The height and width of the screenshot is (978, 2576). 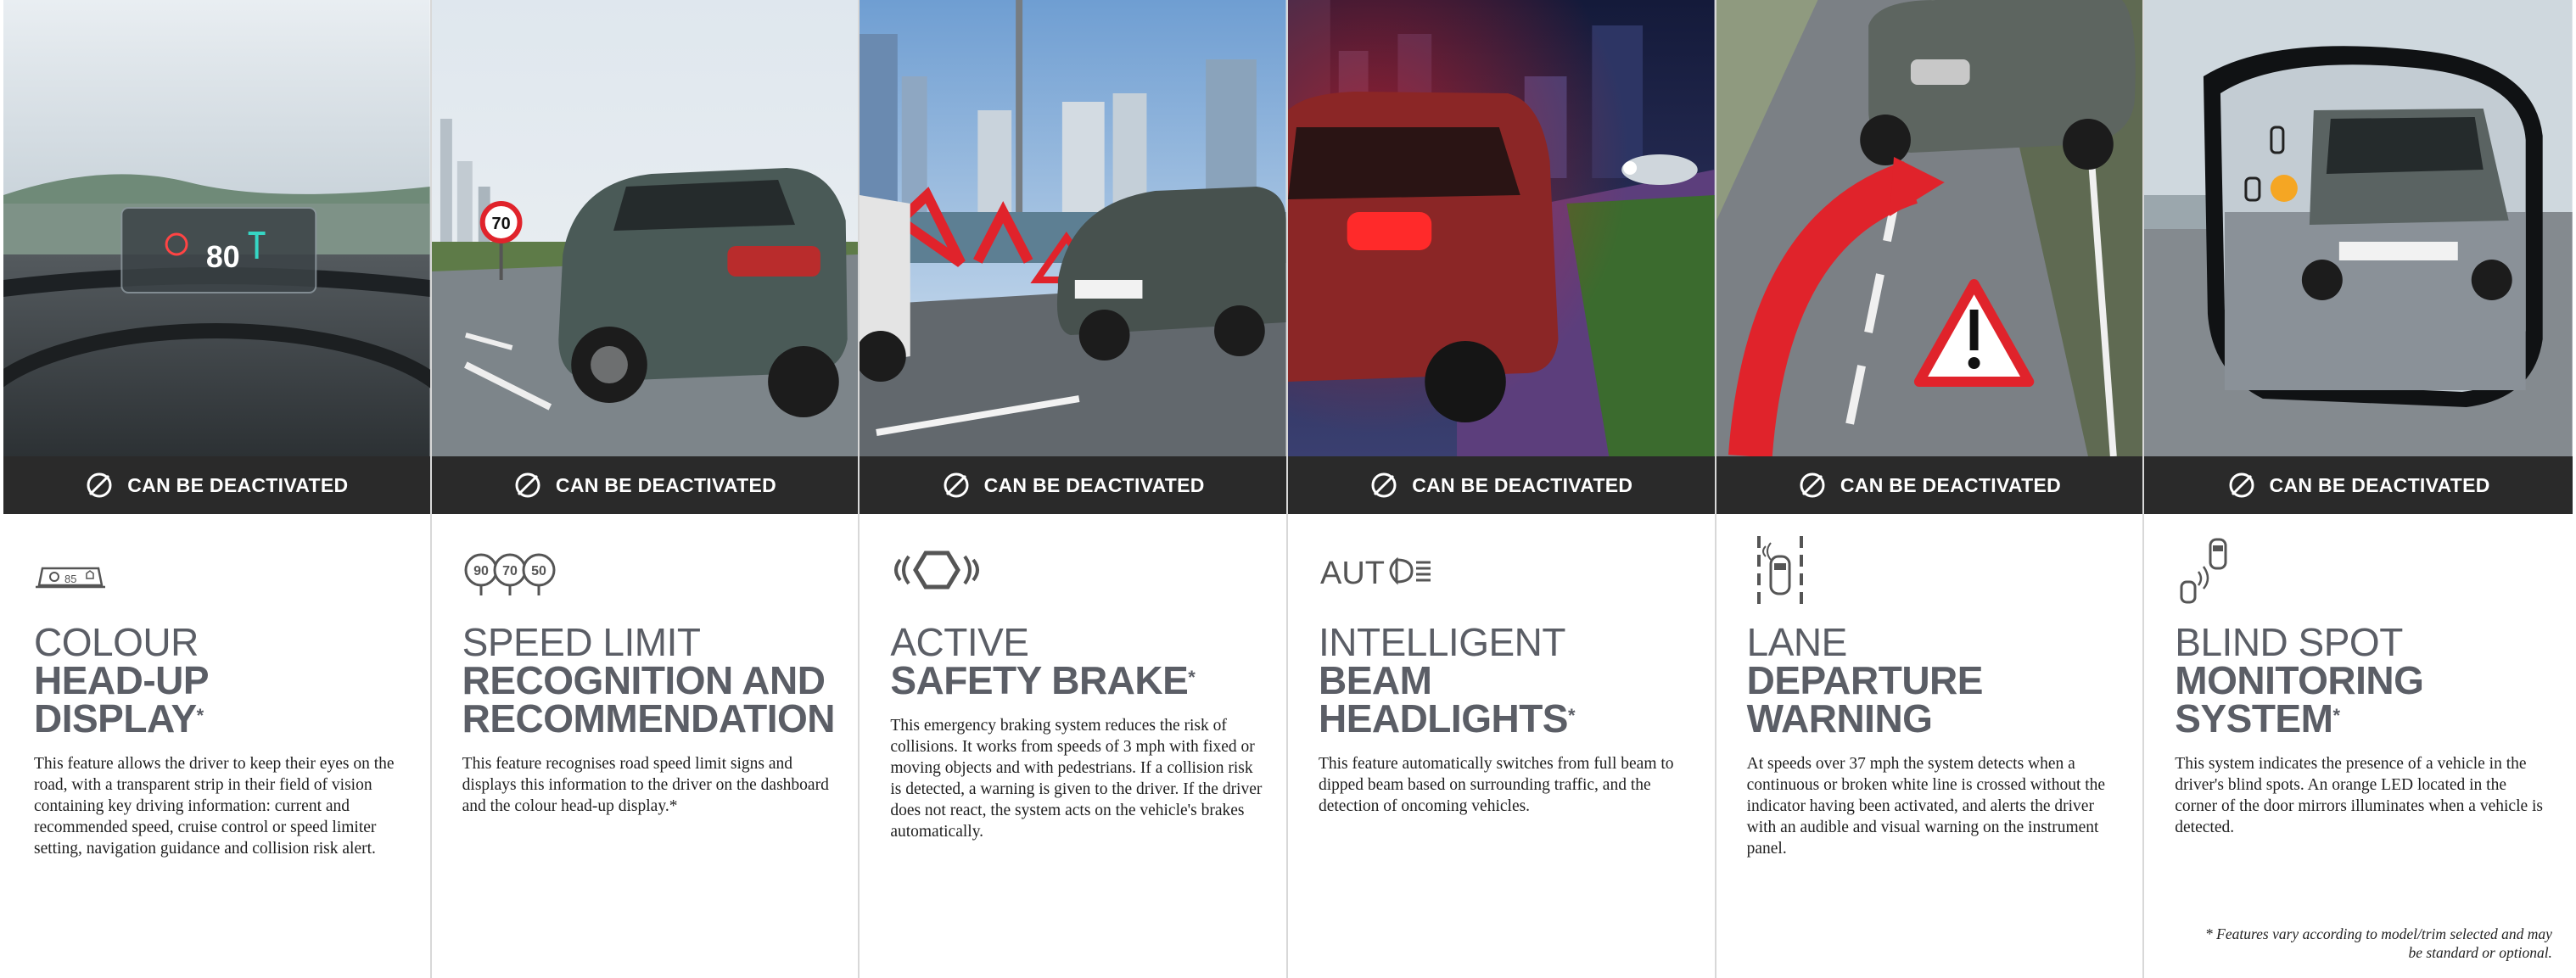 What do you see at coordinates (2299, 680) in the screenshot?
I see `title-bold-1: MONITORING` at bounding box center [2299, 680].